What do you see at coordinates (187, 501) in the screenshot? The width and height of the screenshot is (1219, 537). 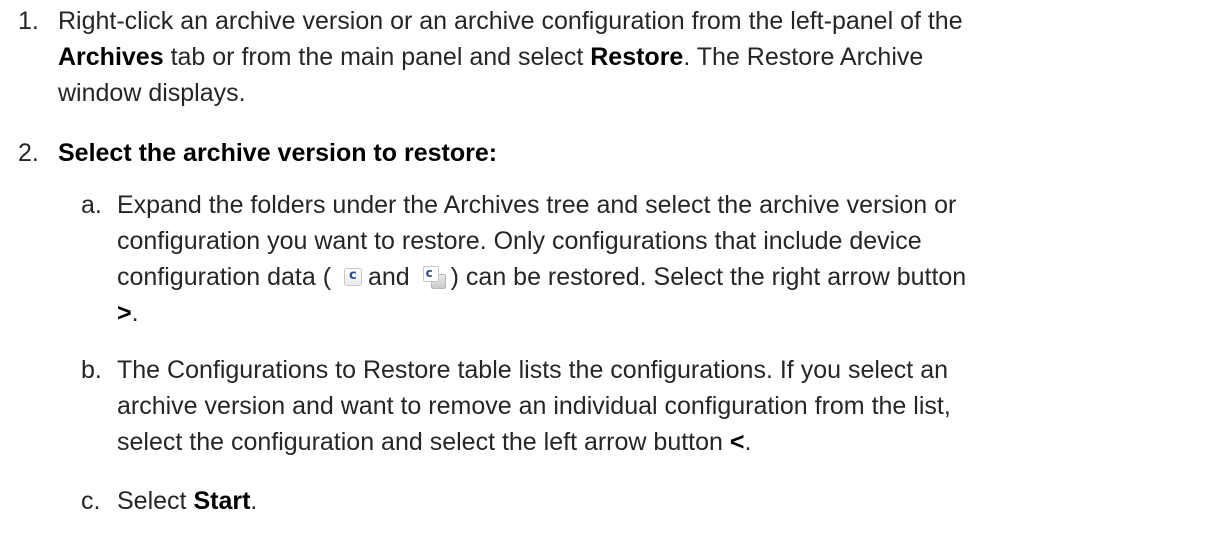 I see `text-line: Select Start.` at bounding box center [187, 501].